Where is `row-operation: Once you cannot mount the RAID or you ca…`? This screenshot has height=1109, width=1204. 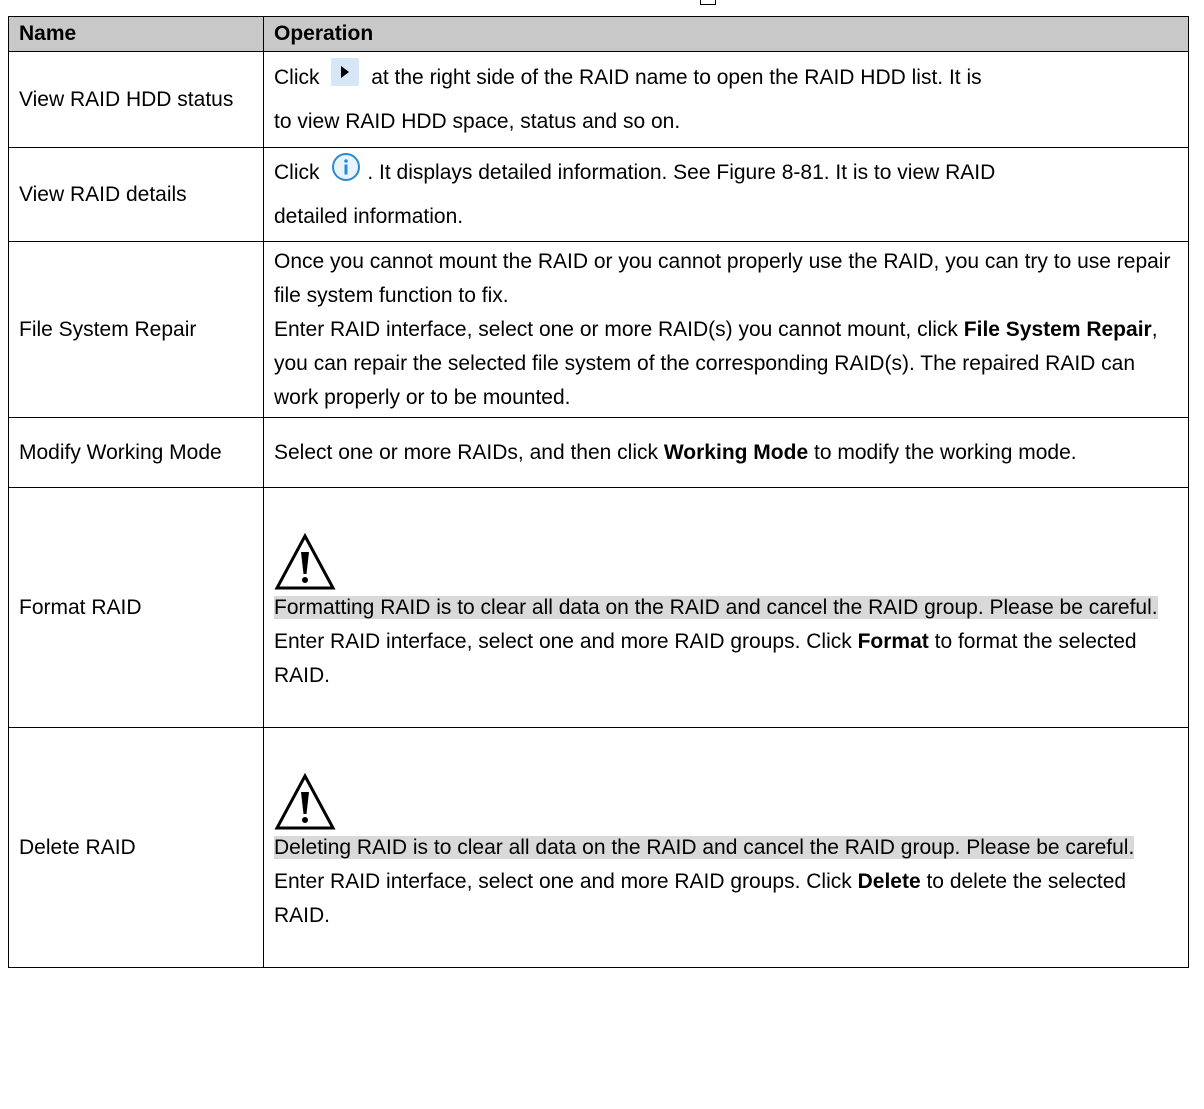
row-operation: Once you cannot mount the RAID or you ca… is located at coordinates (726, 329).